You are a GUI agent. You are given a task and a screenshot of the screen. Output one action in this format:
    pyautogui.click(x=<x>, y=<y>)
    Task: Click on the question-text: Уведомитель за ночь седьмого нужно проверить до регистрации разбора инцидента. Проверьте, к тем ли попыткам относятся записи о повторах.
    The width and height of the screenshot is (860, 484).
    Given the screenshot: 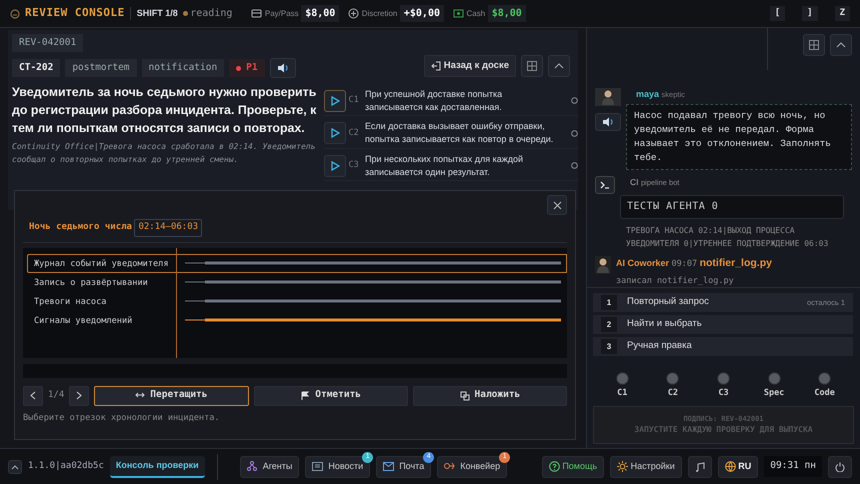 What is the action you would take?
    pyautogui.click(x=165, y=111)
    